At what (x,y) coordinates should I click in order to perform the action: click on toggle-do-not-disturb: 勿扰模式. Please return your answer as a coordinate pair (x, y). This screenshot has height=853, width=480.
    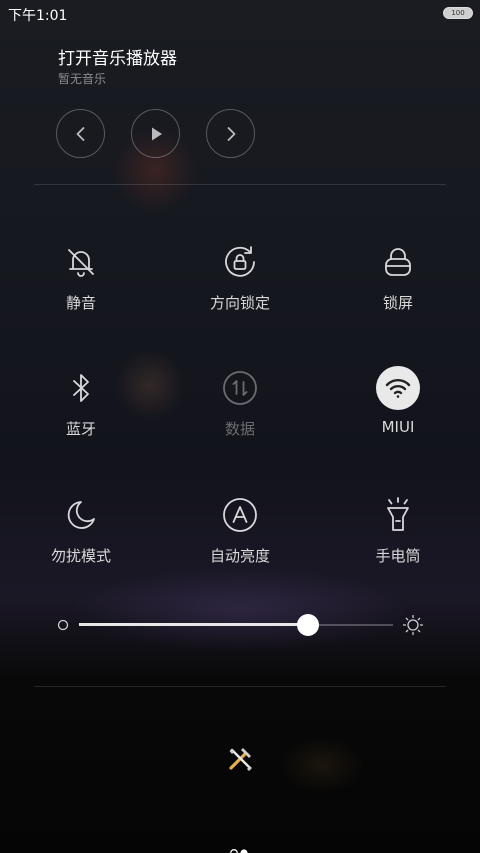
    Looking at the image, I should click on (81, 533).